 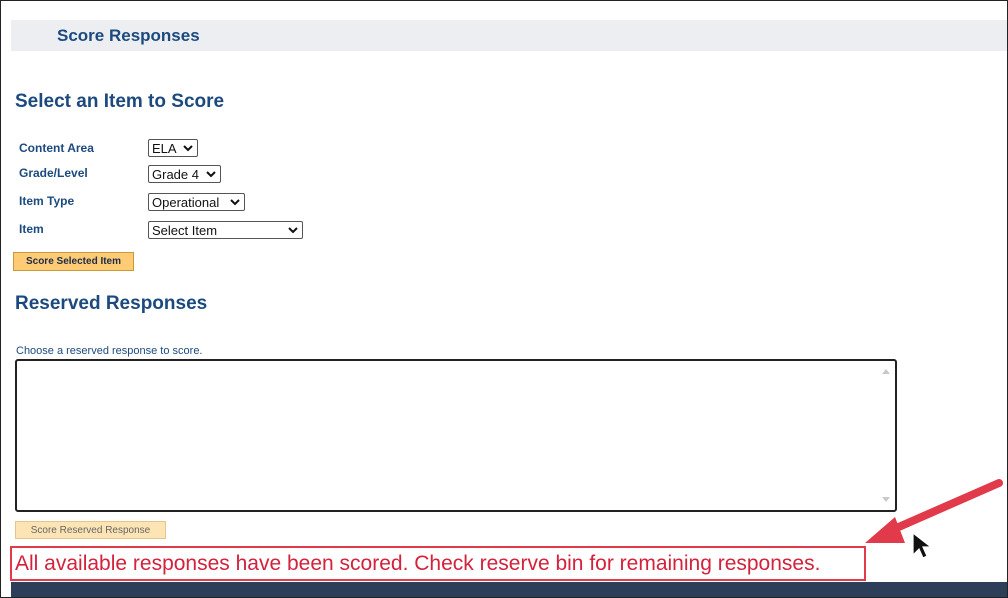 What do you see at coordinates (225, 230) in the screenshot?
I see `item-select: Select Item` at bounding box center [225, 230].